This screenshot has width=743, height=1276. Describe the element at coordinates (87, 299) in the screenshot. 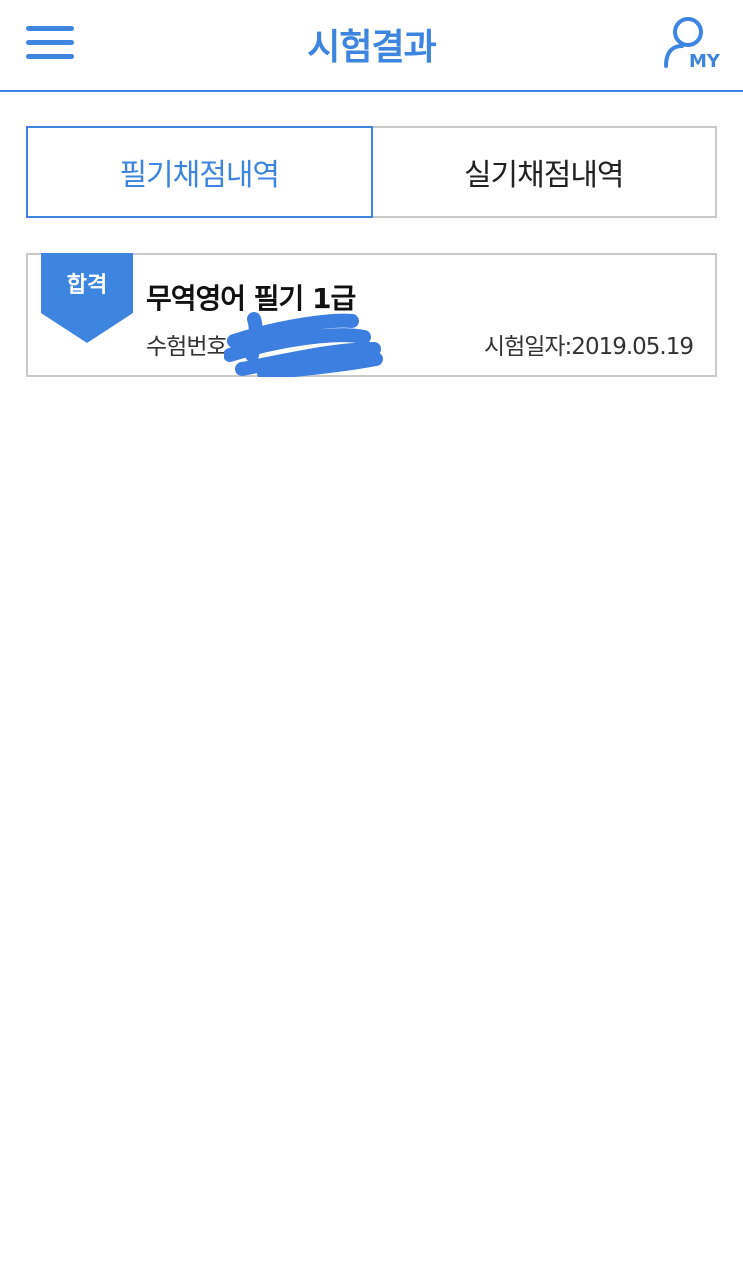

I see `pass-badge: 합격` at that location.